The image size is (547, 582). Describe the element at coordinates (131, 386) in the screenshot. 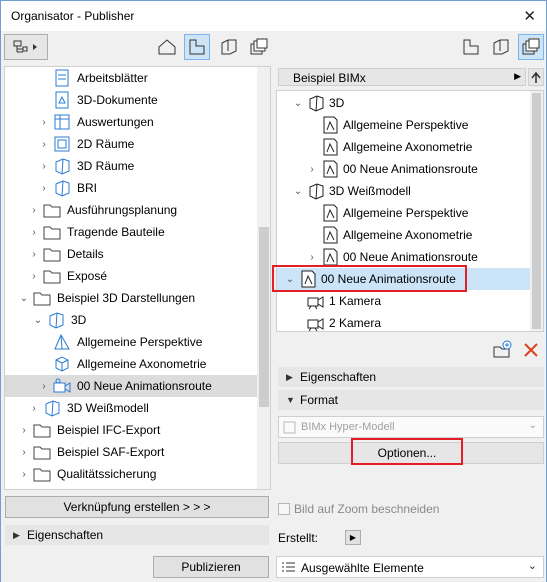

I see `left-tree-row: › 00 Neue Animationsroute` at that location.